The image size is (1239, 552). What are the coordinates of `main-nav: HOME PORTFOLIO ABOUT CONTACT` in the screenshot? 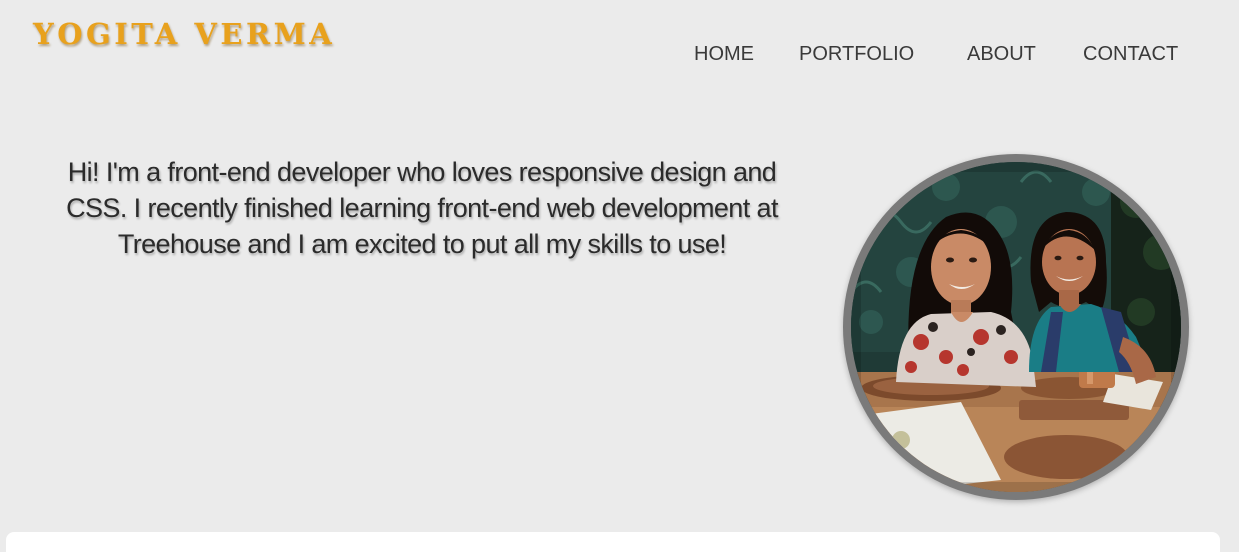 It's located at (619, 54).